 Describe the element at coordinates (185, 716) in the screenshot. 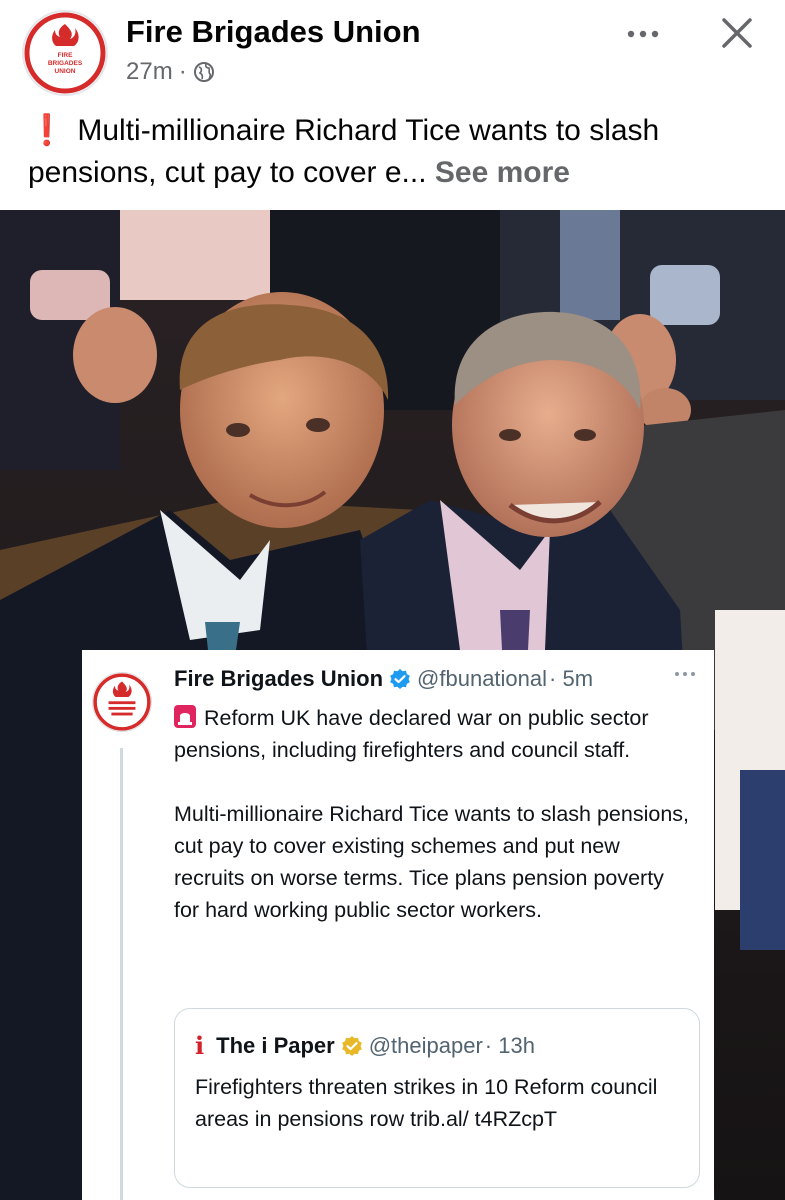

I see `siren-emoji-icon` at that location.